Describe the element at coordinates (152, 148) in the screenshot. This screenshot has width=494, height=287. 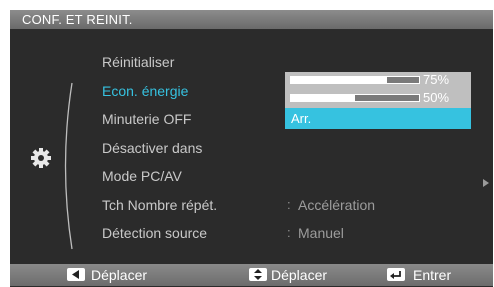
I see `menu-item-desactiver-dans: Désactiver dans` at that location.